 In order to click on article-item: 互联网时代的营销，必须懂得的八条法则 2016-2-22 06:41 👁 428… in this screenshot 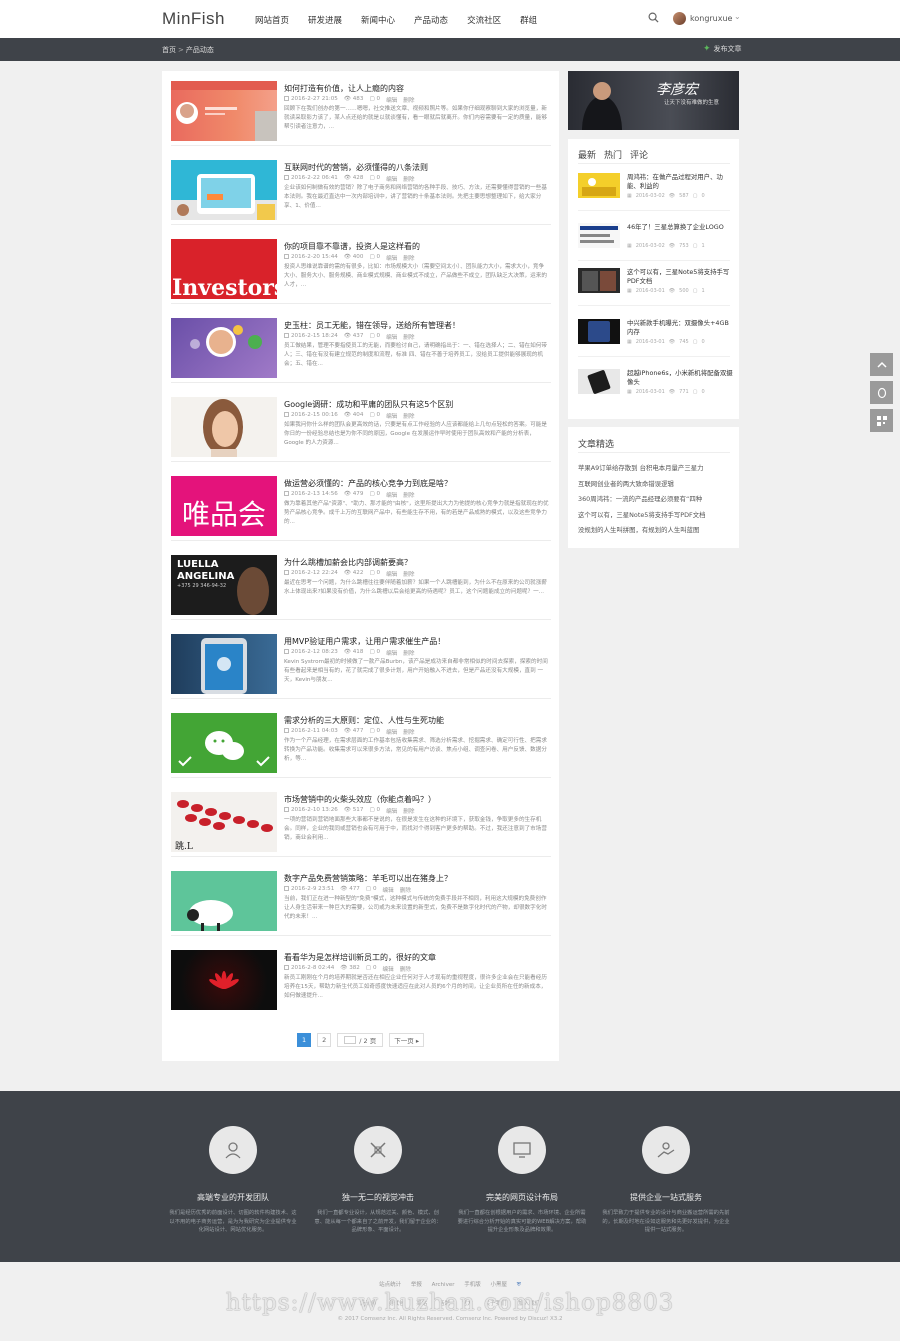, I will do `click(361, 189)`.